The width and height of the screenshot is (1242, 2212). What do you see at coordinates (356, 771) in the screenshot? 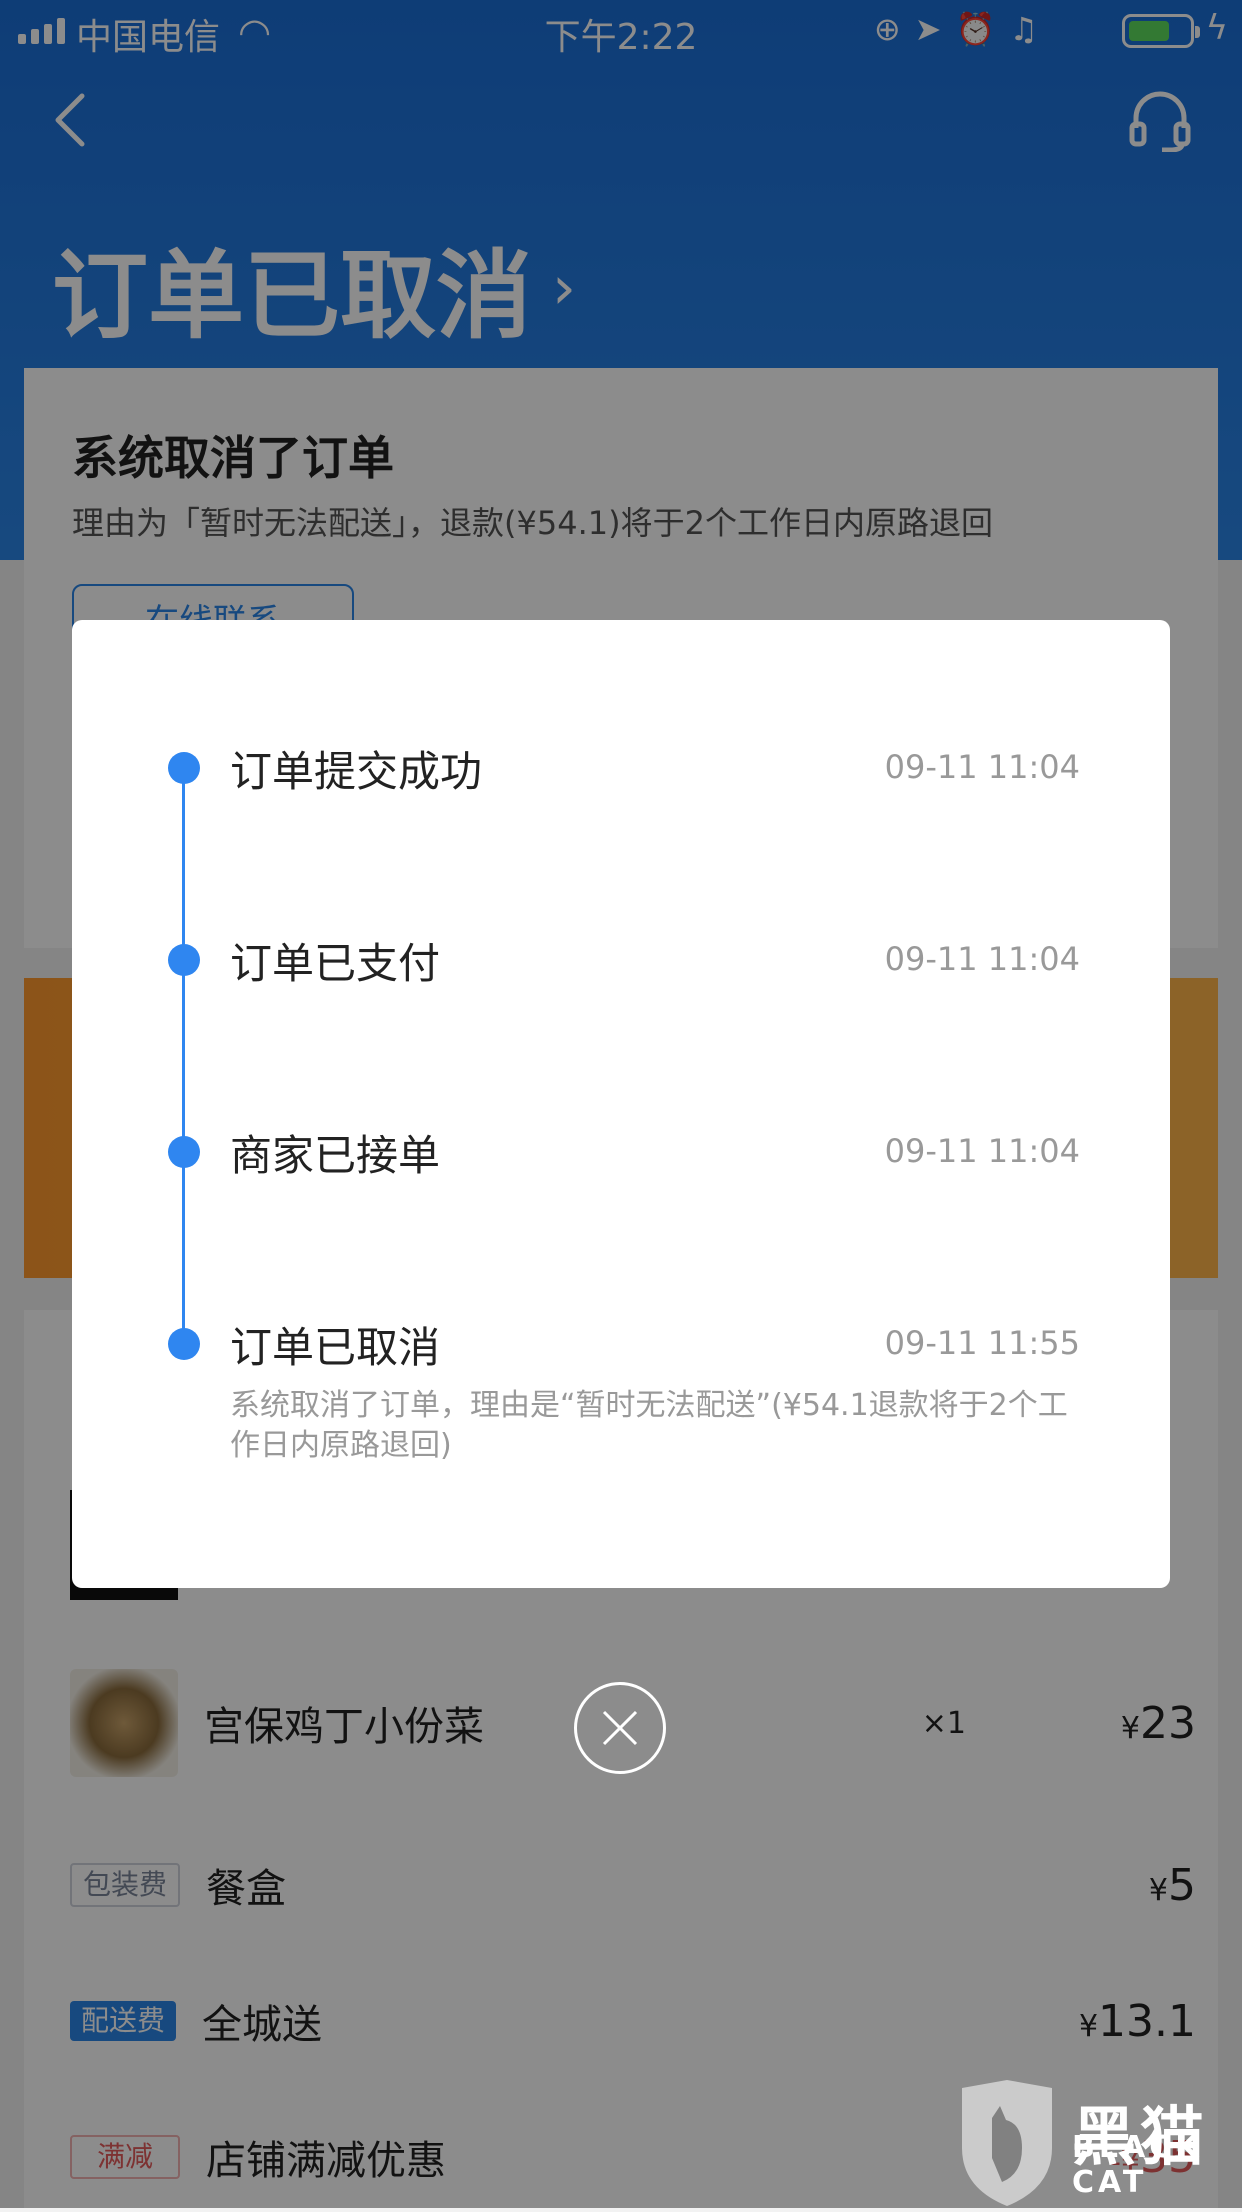
I see `timeline-label: 订单提交成功` at bounding box center [356, 771].